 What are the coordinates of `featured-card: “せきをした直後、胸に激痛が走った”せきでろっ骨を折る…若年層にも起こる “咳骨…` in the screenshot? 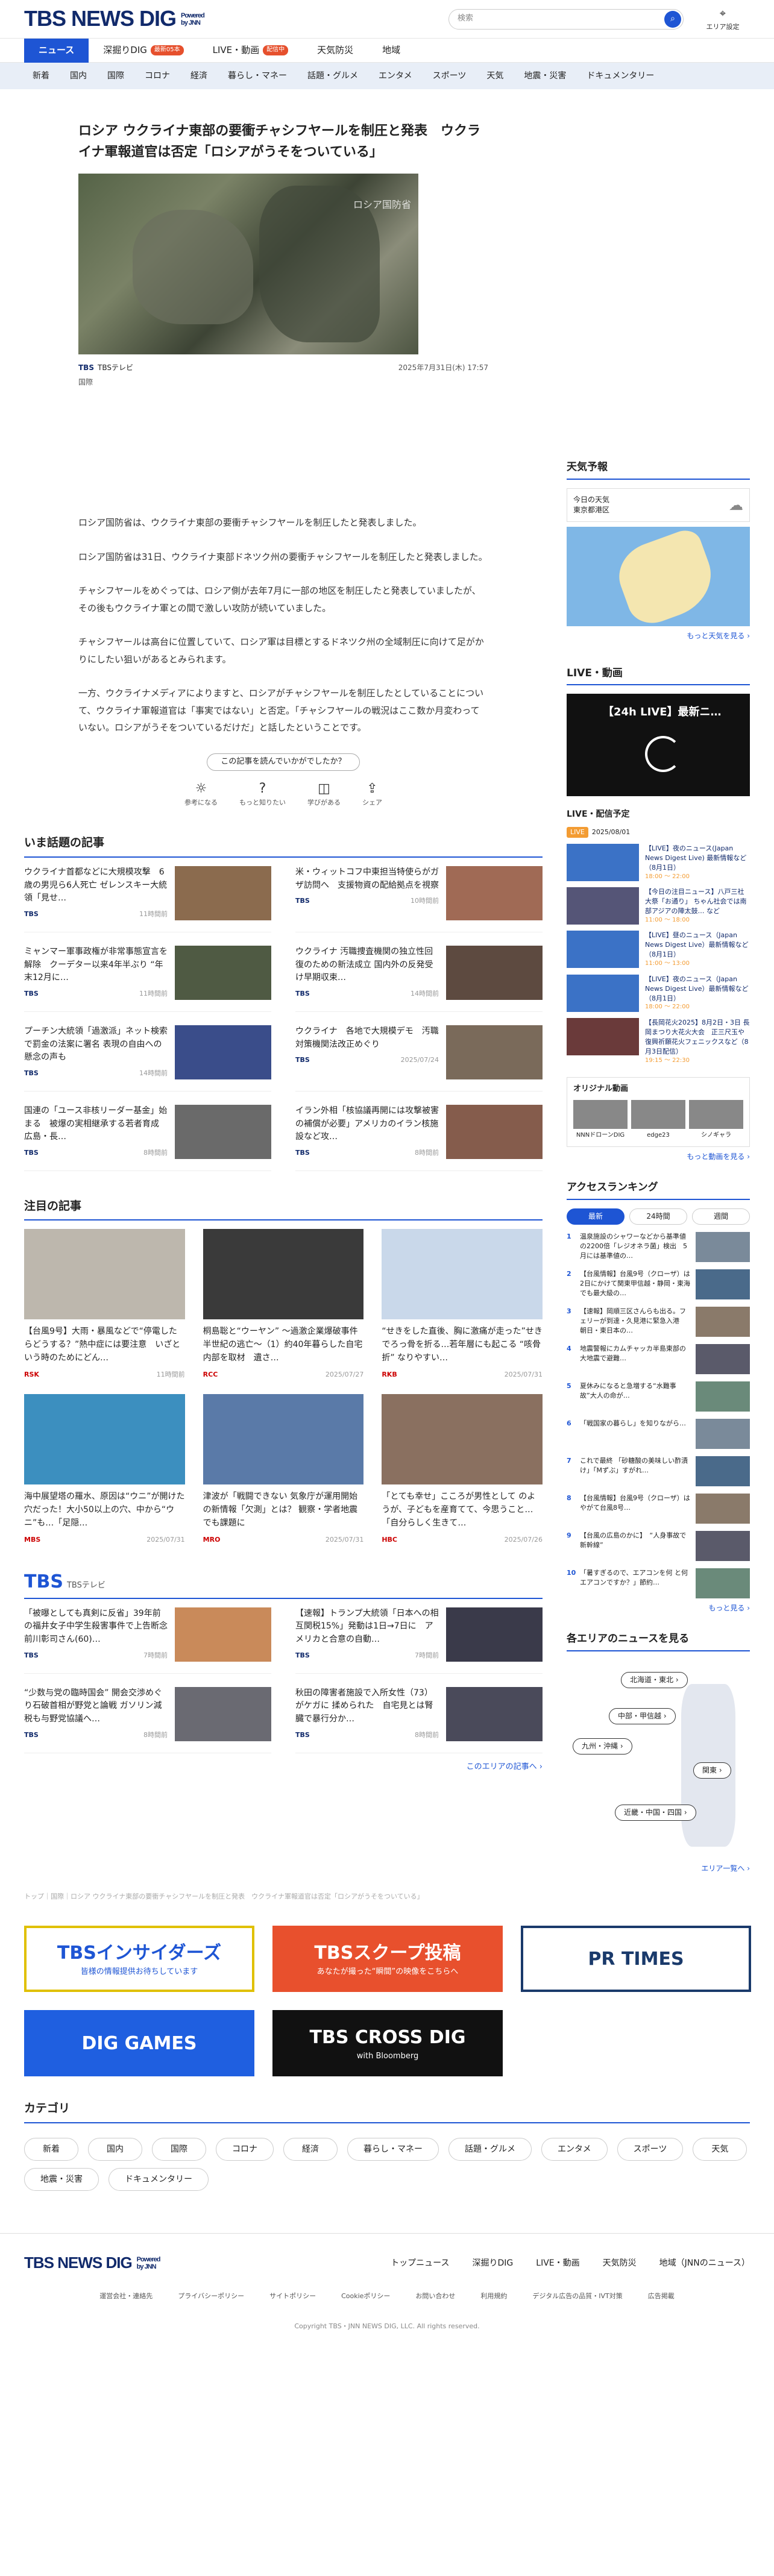 It's located at (463, 1304).